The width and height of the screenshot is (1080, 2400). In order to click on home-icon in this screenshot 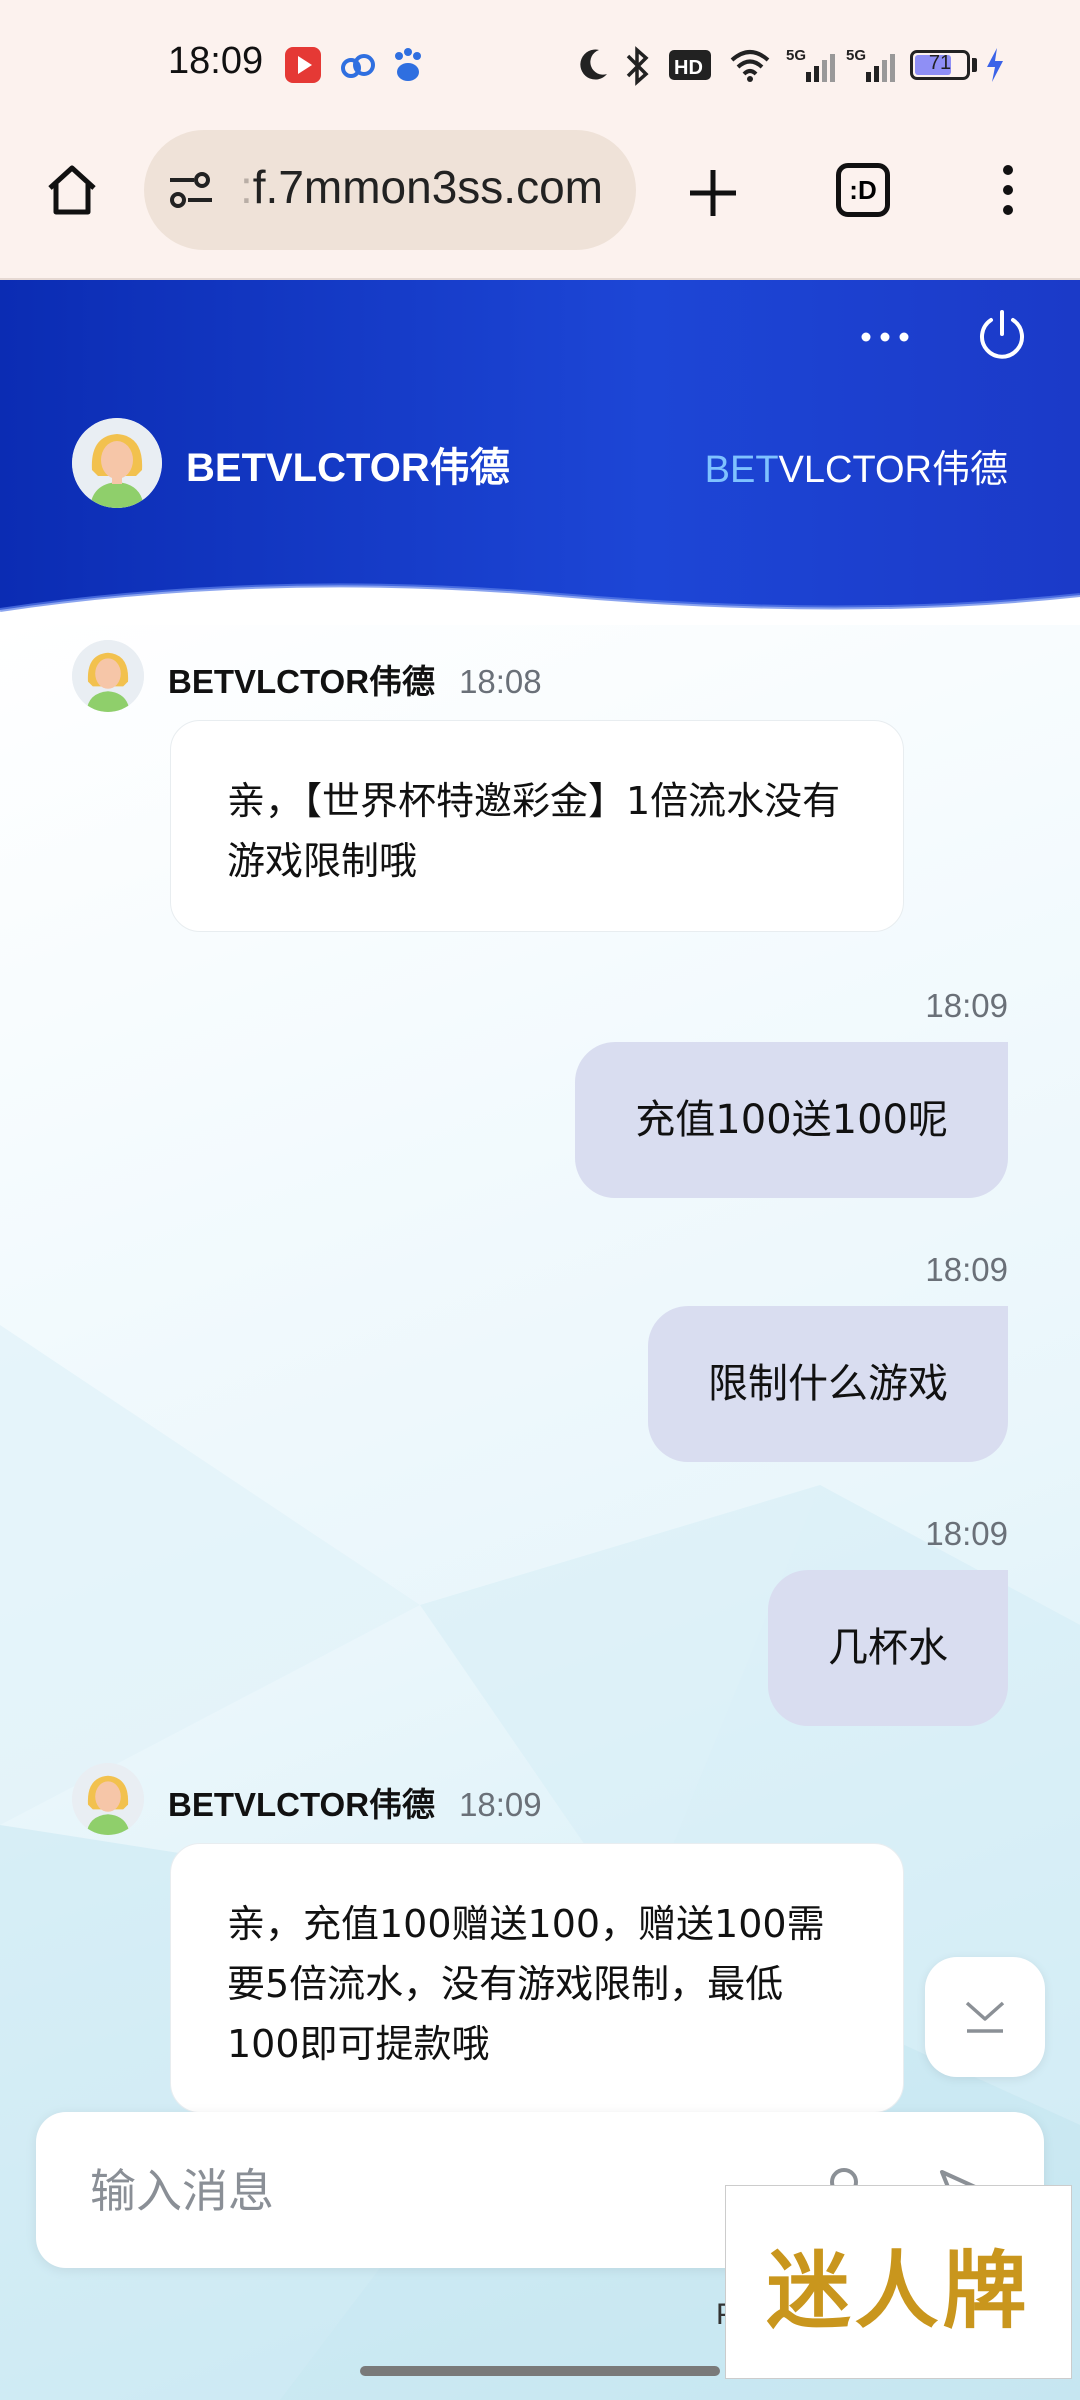, I will do `click(72, 190)`.